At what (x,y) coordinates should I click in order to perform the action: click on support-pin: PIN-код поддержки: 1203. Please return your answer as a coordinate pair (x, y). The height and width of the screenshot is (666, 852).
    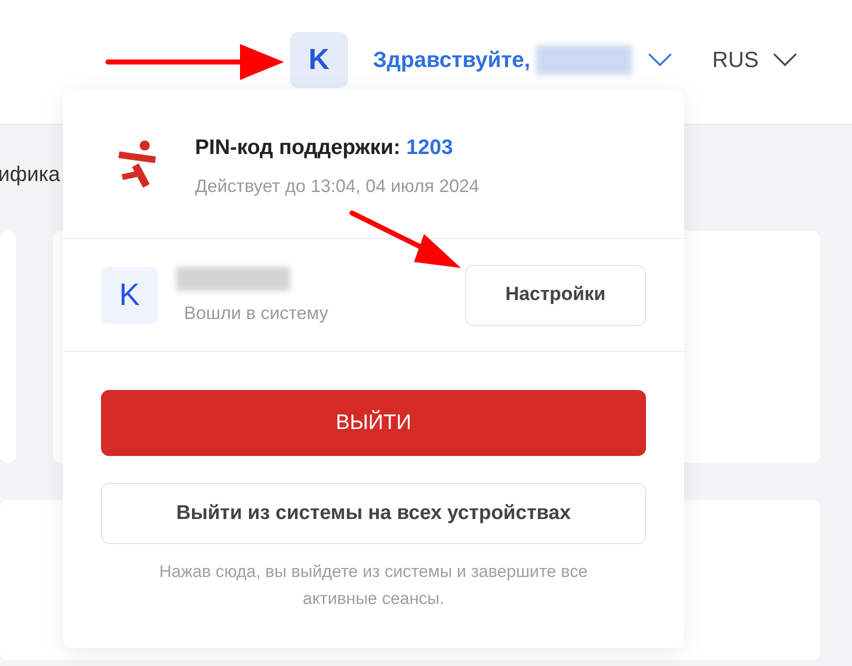
    Looking at the image, I should click on (324, 148).